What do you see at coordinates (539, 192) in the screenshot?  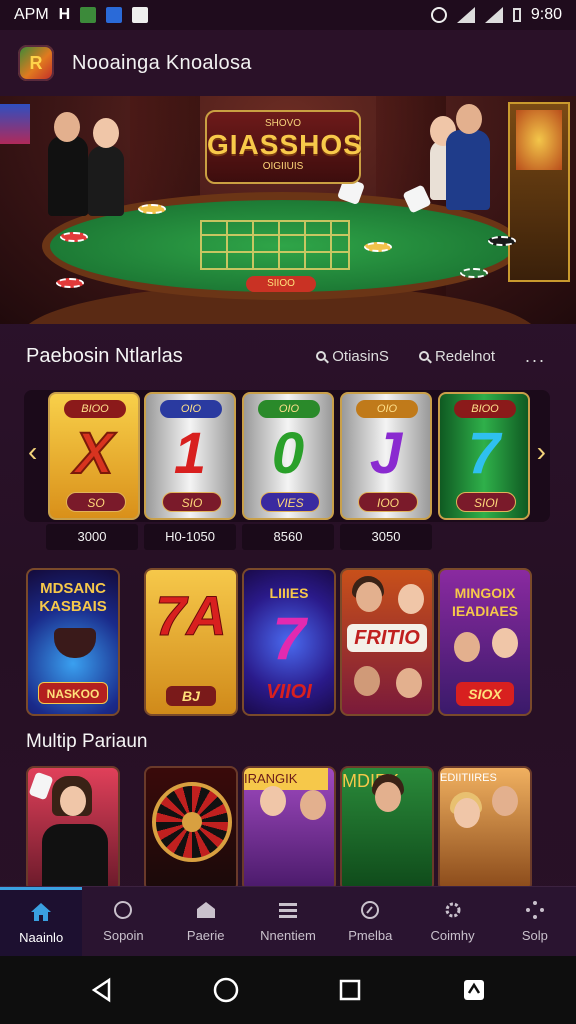 I see `slot-machine` at bounding box center [539, 192].